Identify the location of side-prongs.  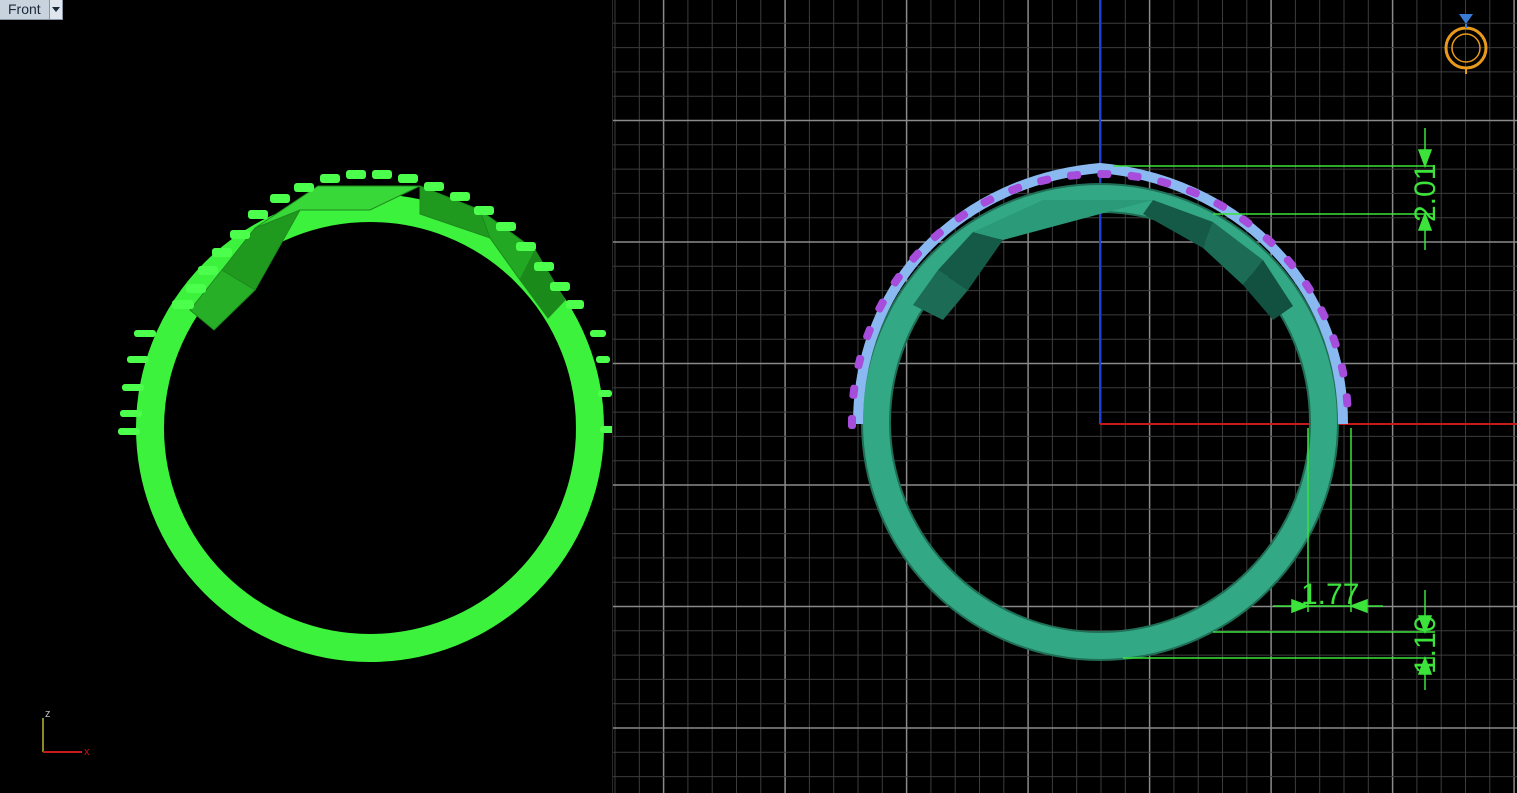
(365, 382).